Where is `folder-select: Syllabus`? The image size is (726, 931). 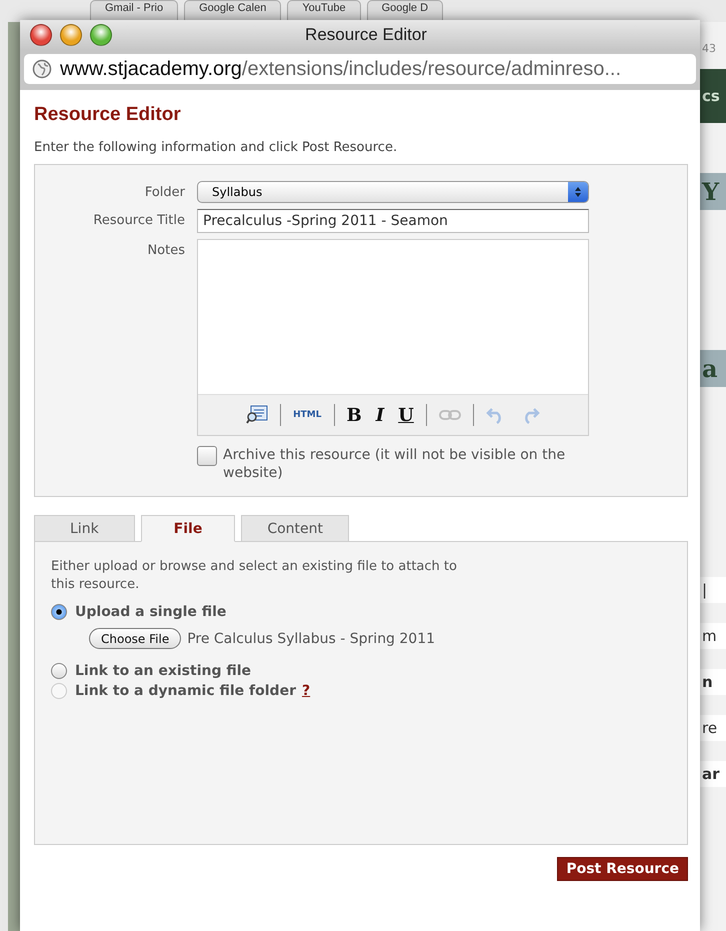 folder-select: Syllabus is located at coordinates (393, 192).